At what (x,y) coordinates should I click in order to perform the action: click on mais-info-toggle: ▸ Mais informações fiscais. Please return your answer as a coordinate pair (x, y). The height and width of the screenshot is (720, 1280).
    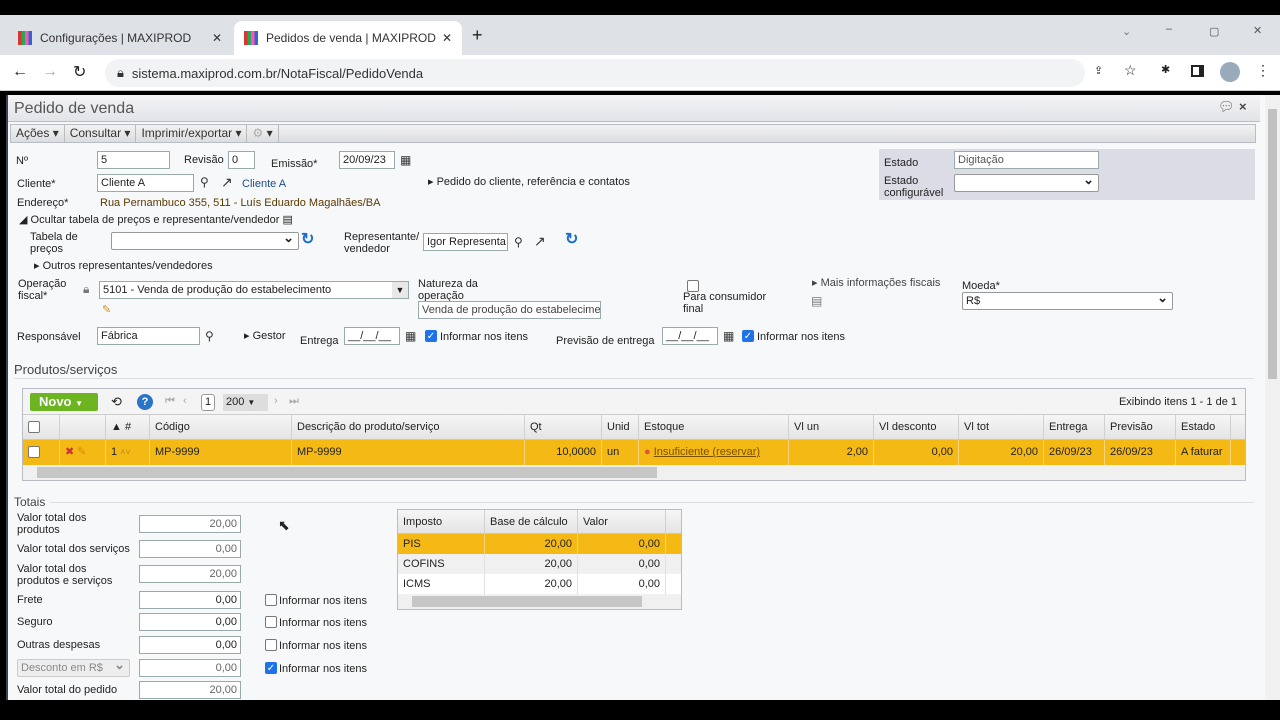
    Looking at the image, I should click on (876, 283).